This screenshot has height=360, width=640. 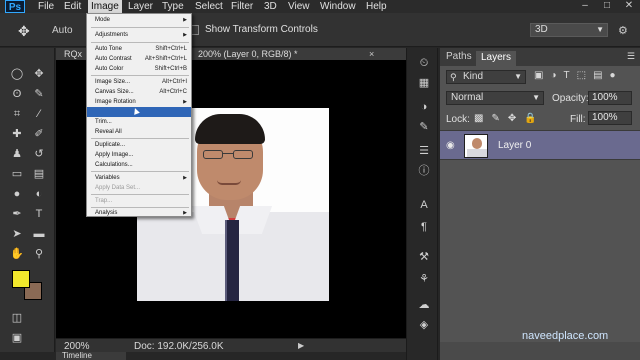 What do you see at coordinates (424, 151) in the screenshot?
I see `properties-panel-icon: ☰` at bounding box center [424, 151].